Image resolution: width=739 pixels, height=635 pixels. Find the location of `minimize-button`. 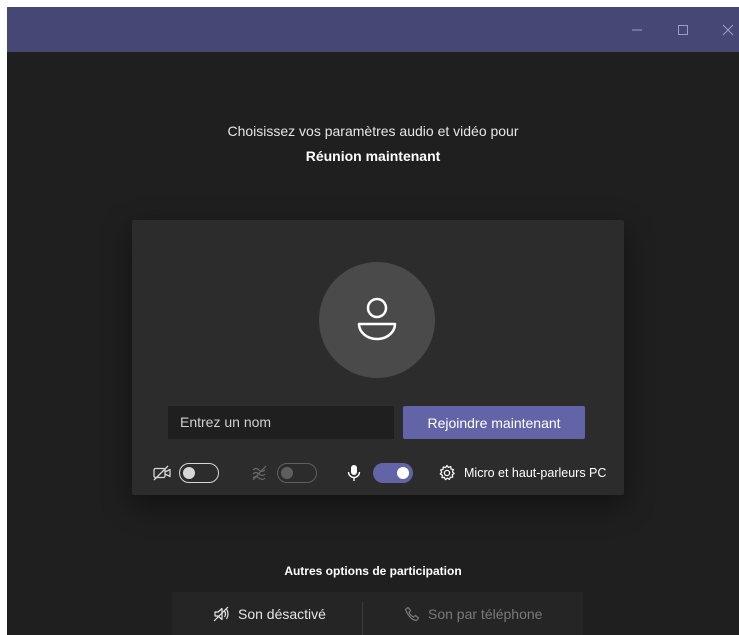

minimize-button is located at coordinates (637, 29).